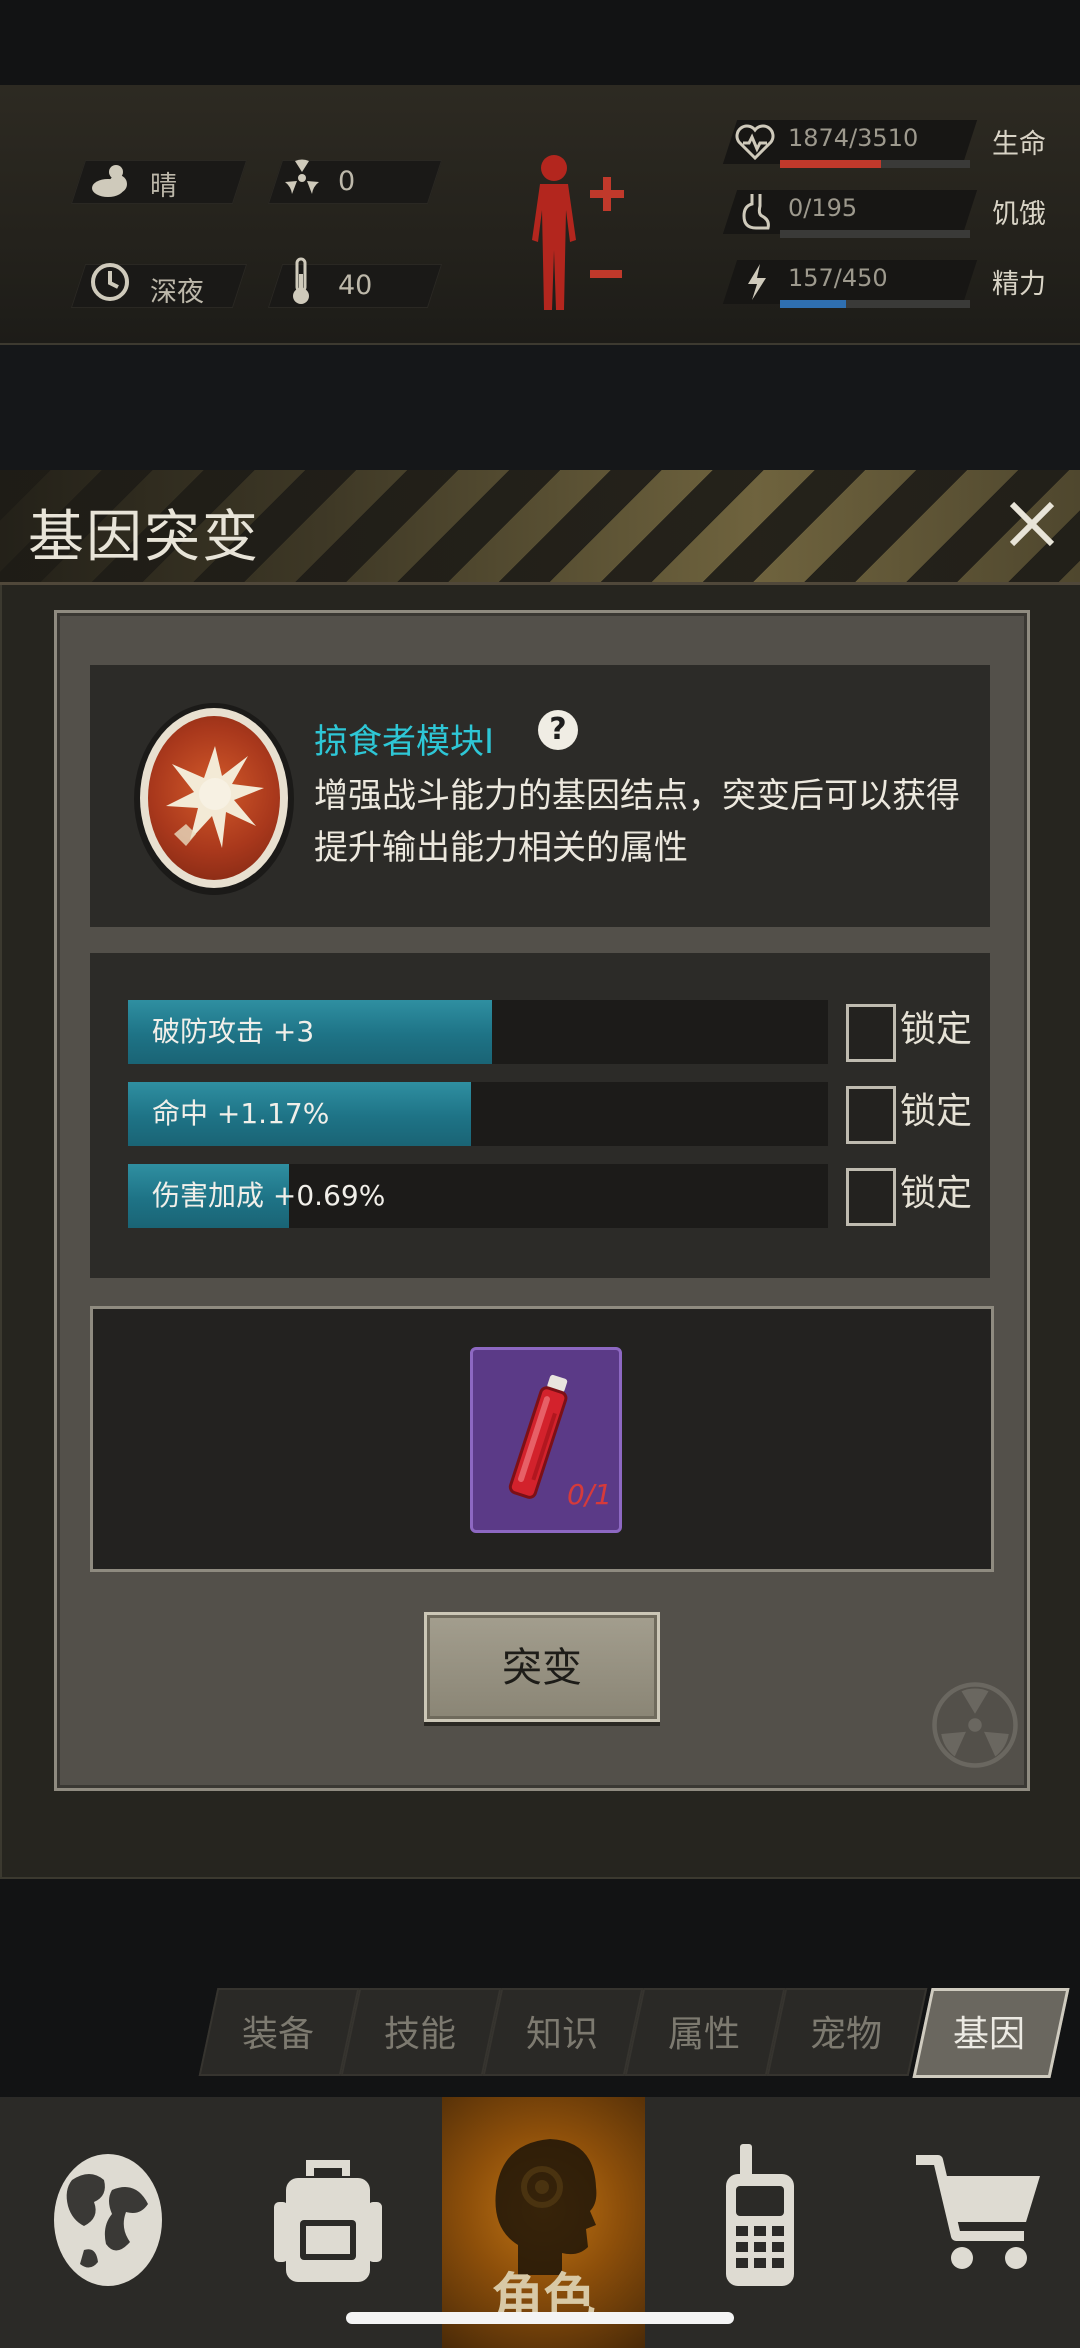 The image size is (1080, 2348). Describe the element at coordinates (845, 2034) in the screenshot. I see `tab-pets-label: 宠物` at that location.